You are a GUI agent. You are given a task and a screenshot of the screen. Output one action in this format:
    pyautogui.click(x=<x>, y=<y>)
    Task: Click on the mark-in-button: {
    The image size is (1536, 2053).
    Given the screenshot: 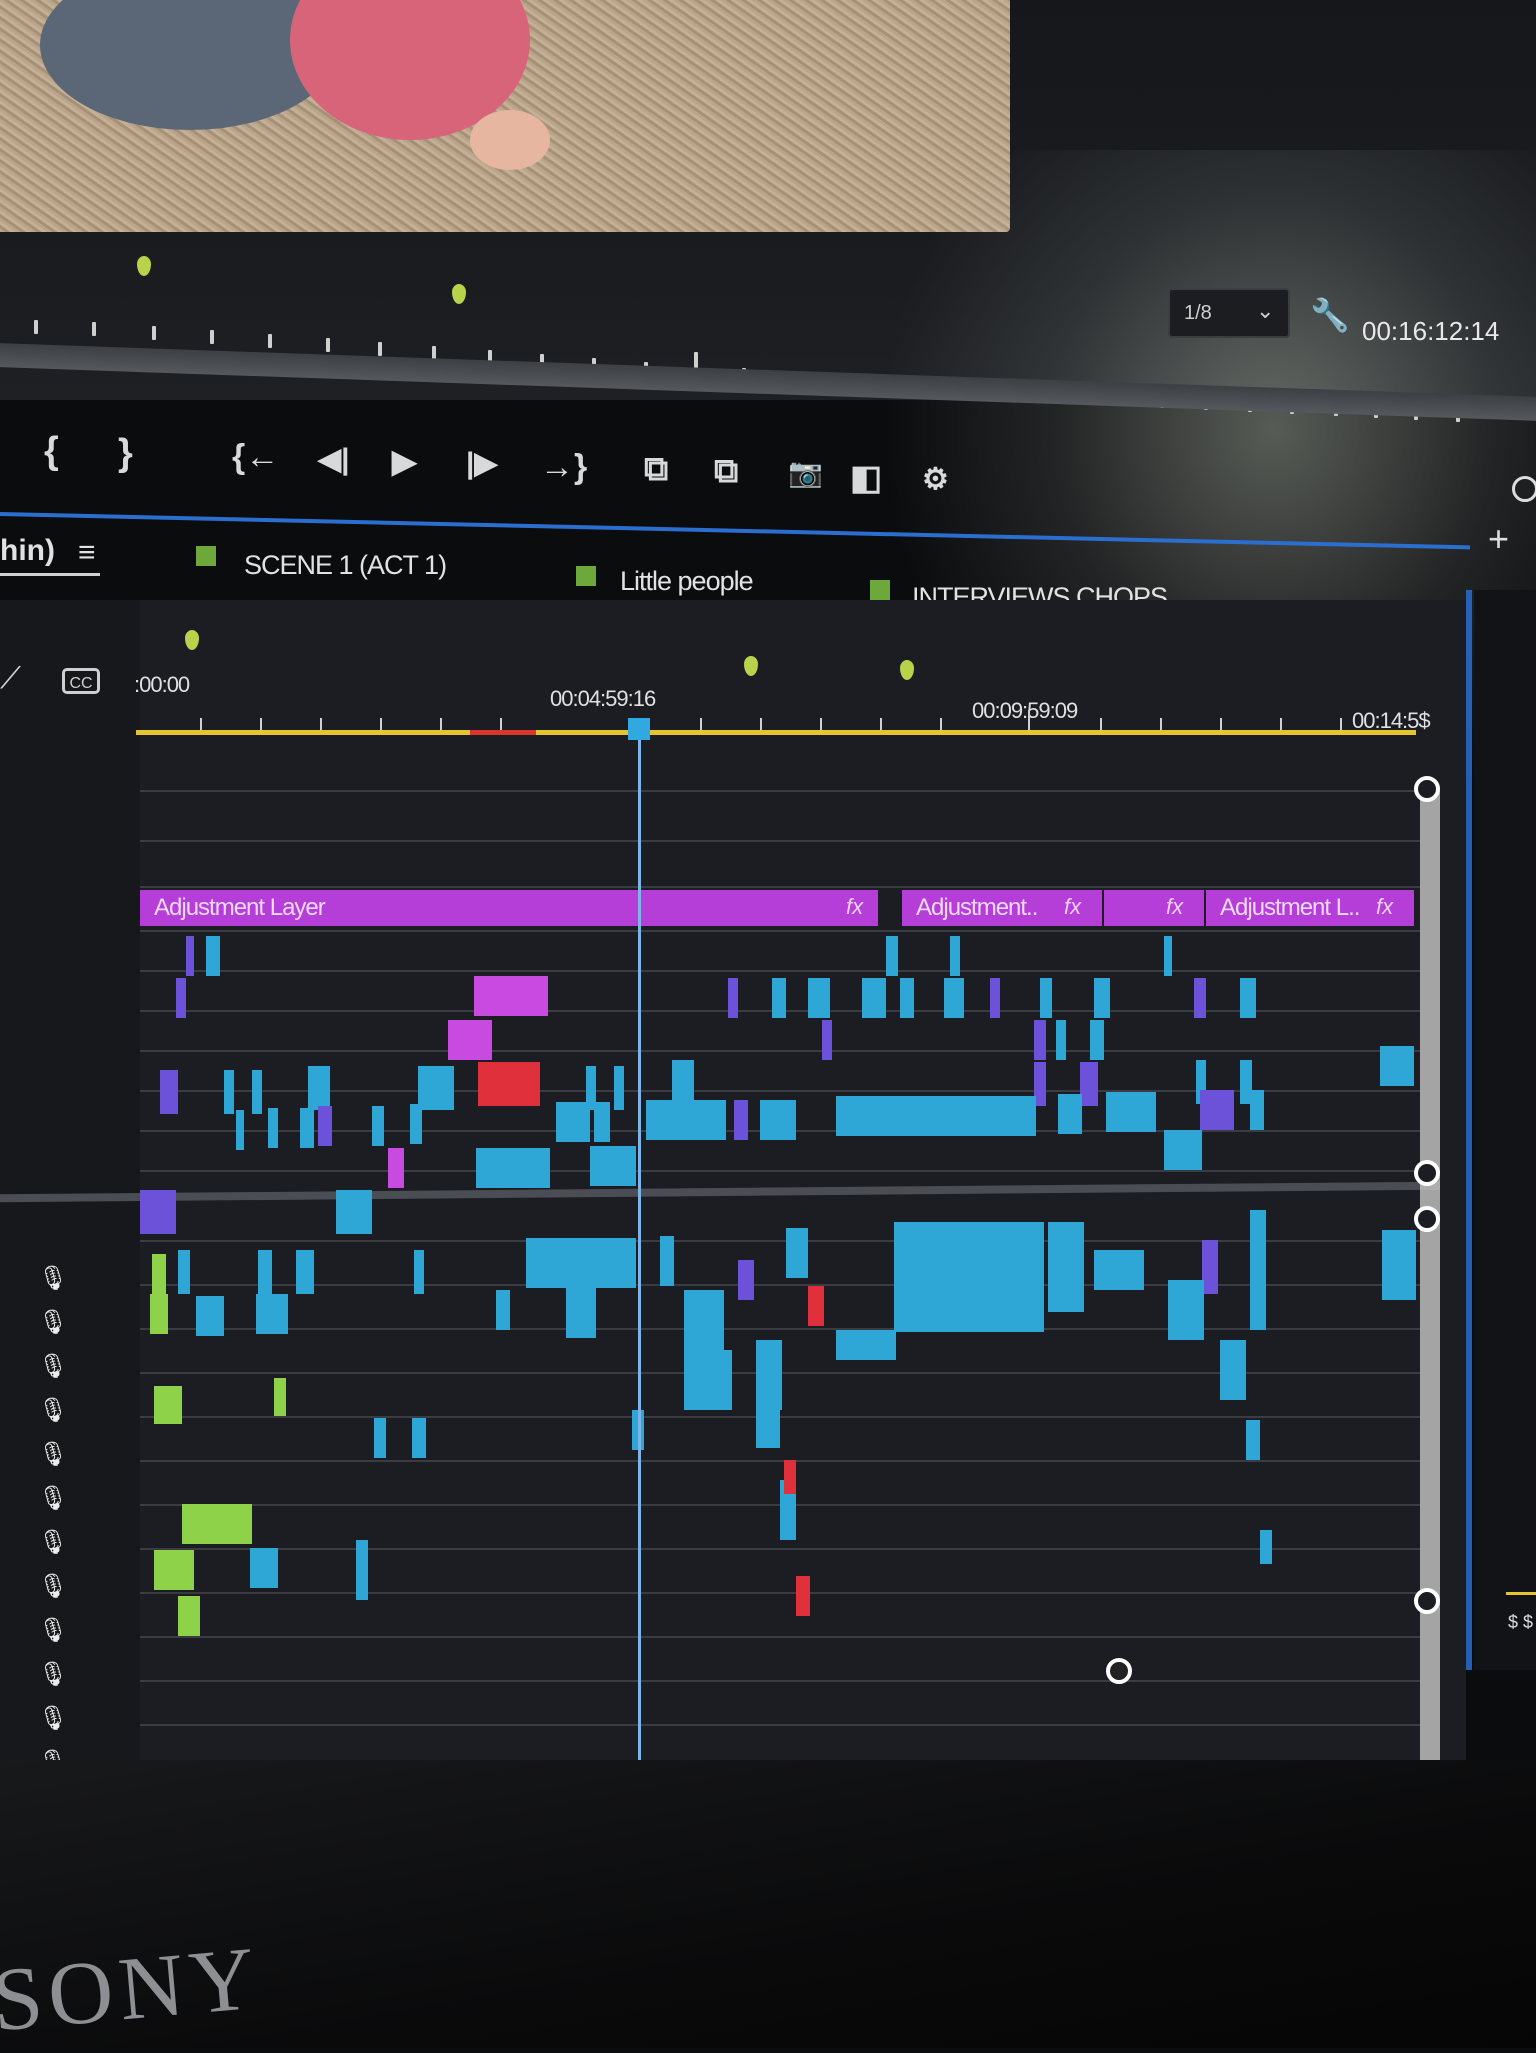 What is the action you would take?
    pyautogui.click(x=51, y=451)
    